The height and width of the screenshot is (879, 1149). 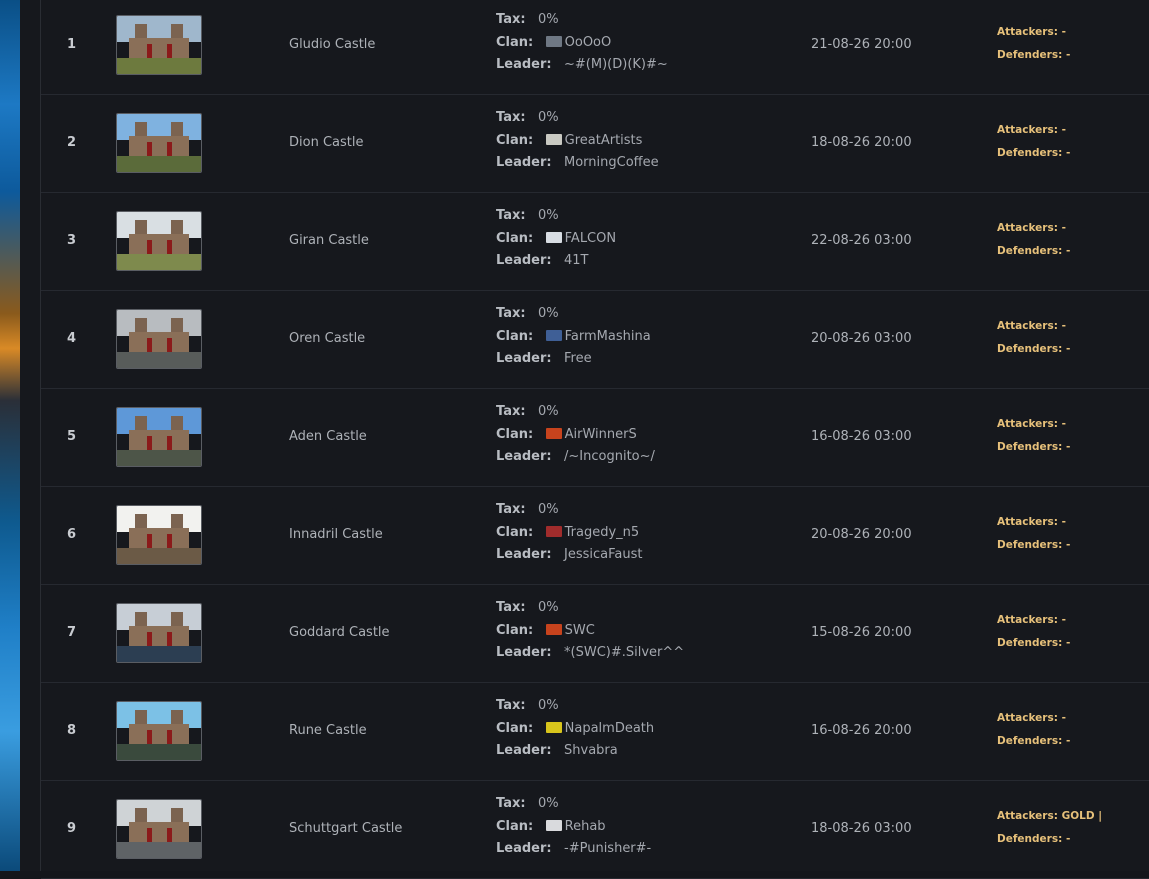 What do you see at coordinates (72, 338) in the screenshot?
I see `castle-rank: 4` at bounding box center [72, 338].